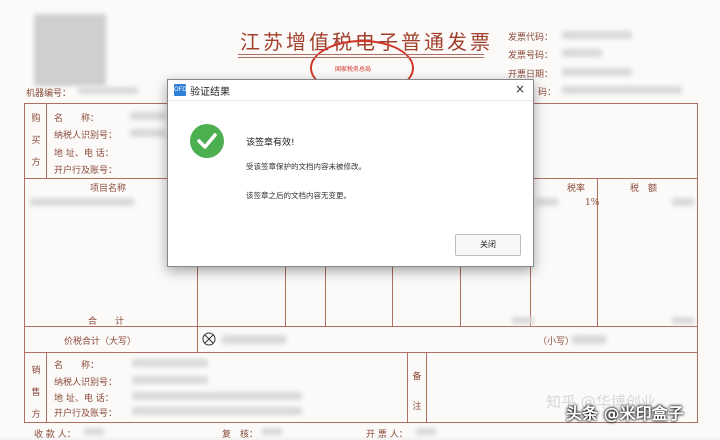 This screenshot has height=440, width=720. What do you see at coordinates (556, 342) in the screenshot?
I see `small-amount-label: （小写）` at bounding box center [556, 342].